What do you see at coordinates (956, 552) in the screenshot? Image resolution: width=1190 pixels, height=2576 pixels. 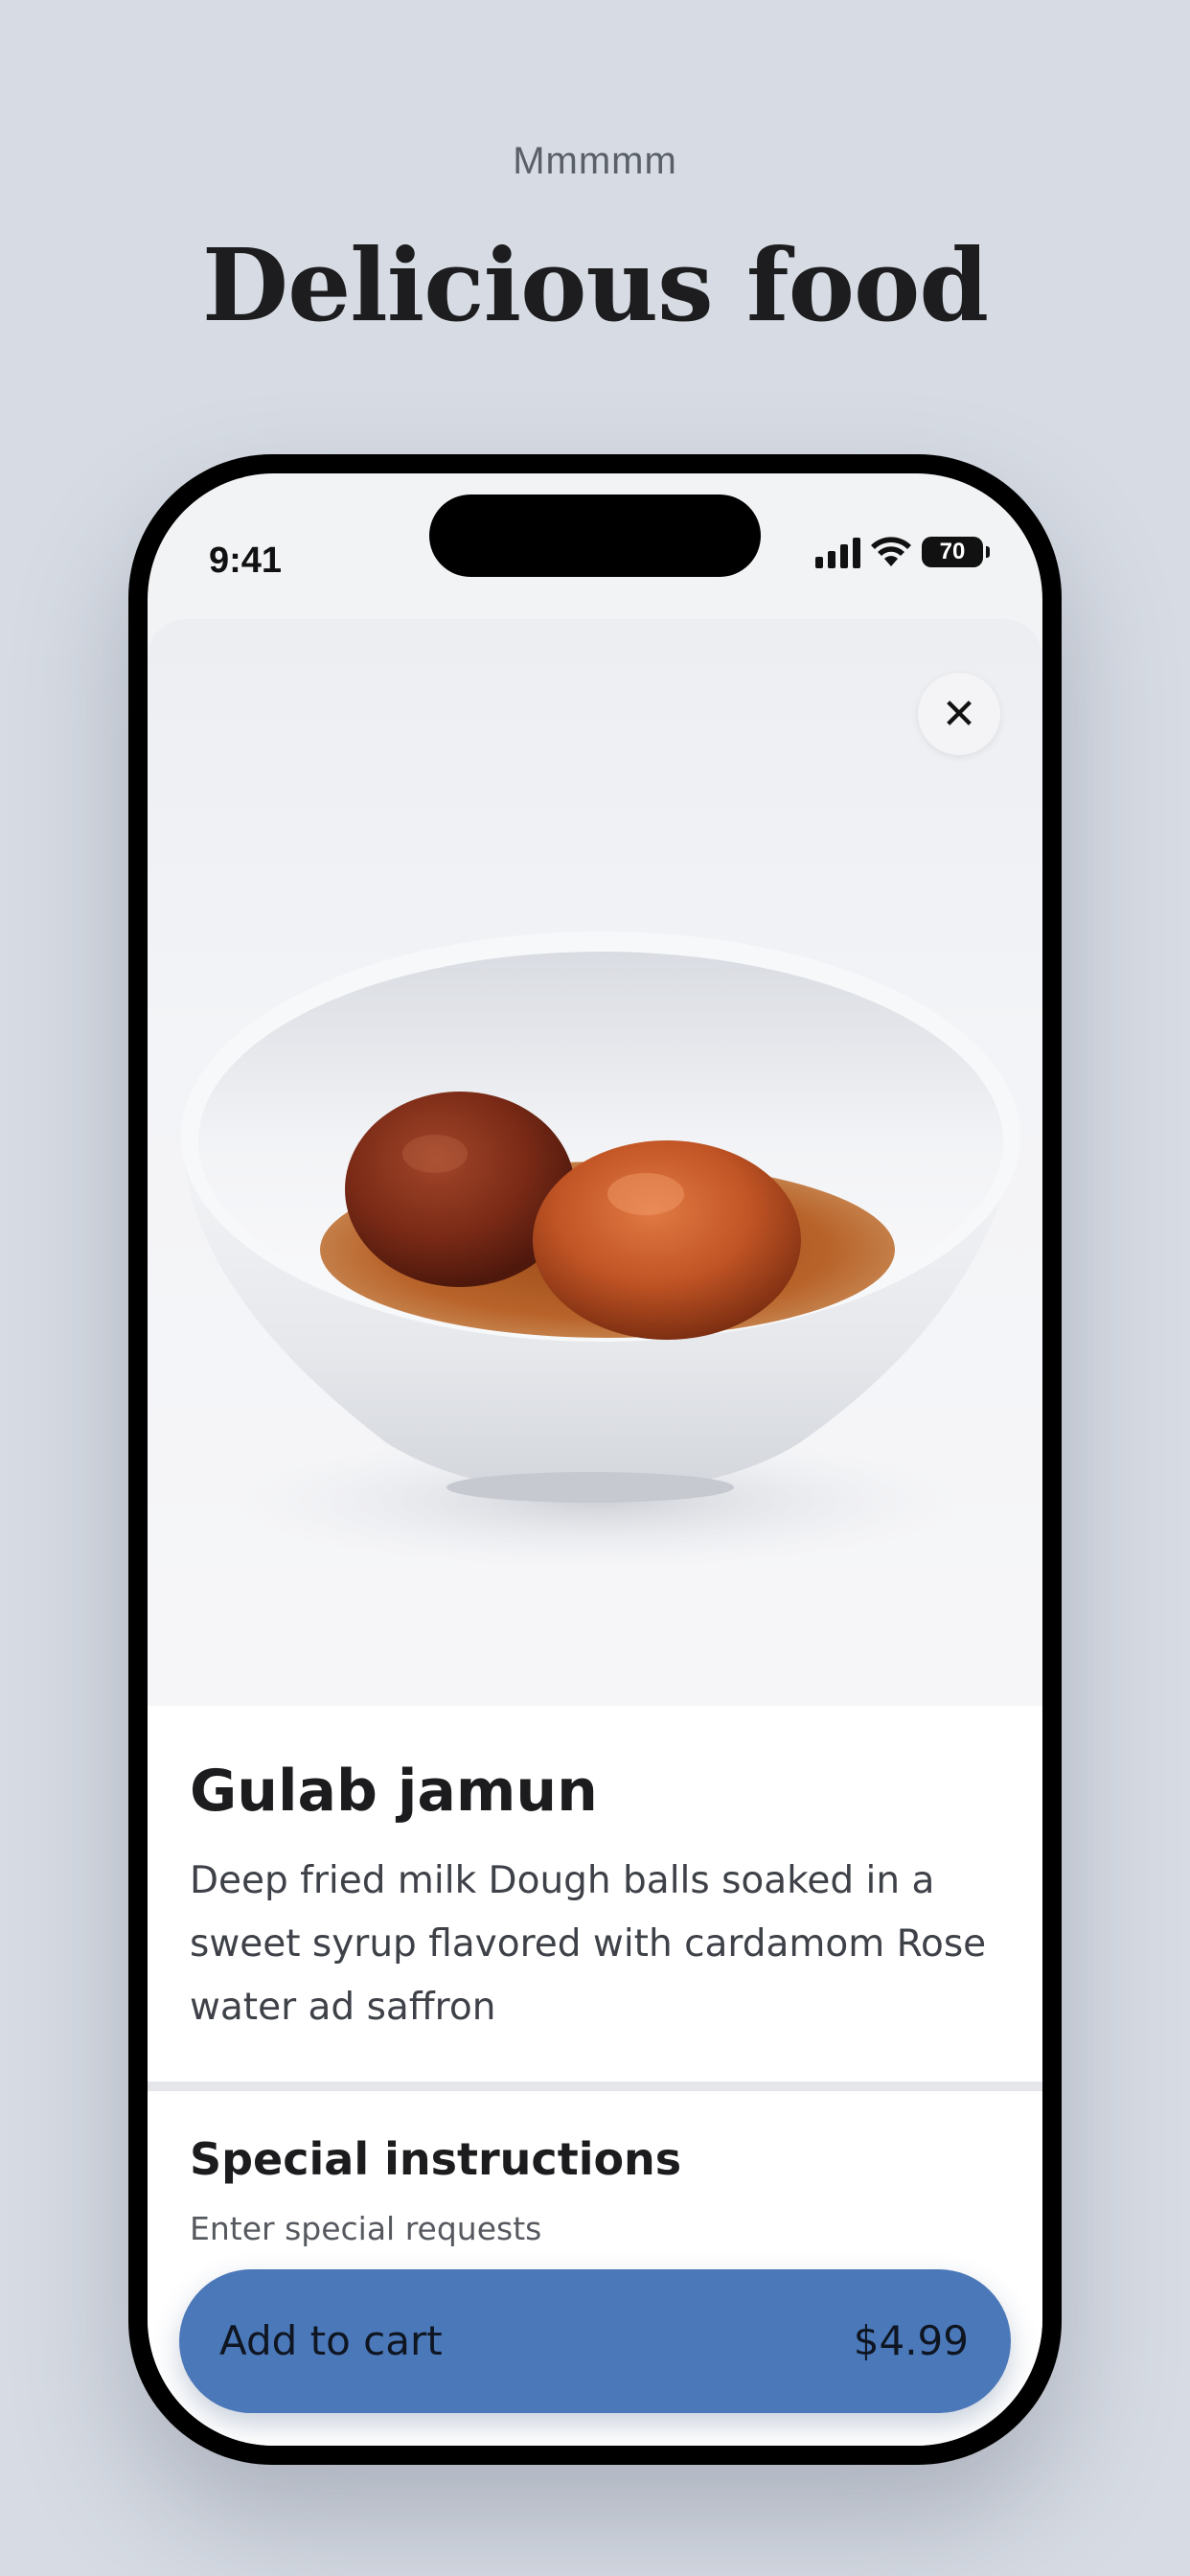 I see `battery-icon: 70` at bounding box center [956, 552].